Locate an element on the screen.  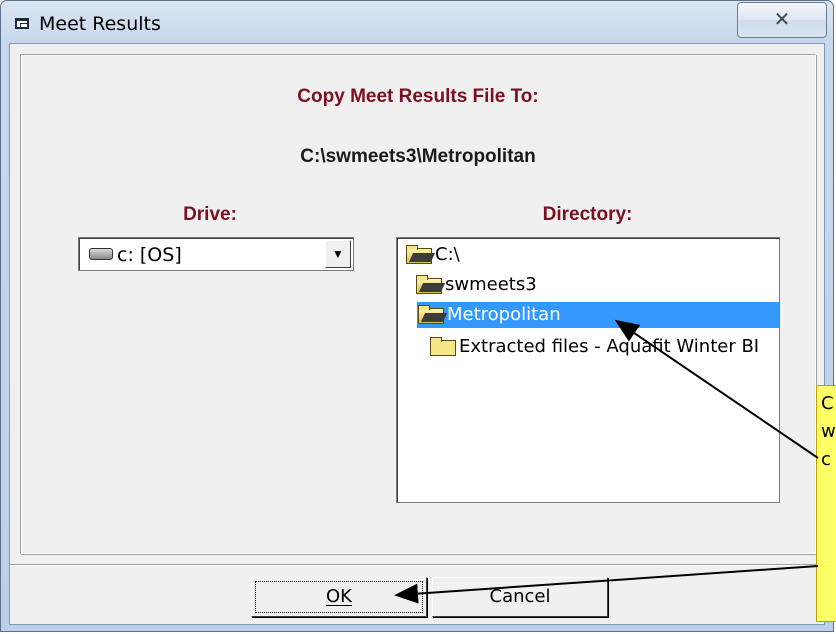
button-separator is located at coordinates (418, 564).